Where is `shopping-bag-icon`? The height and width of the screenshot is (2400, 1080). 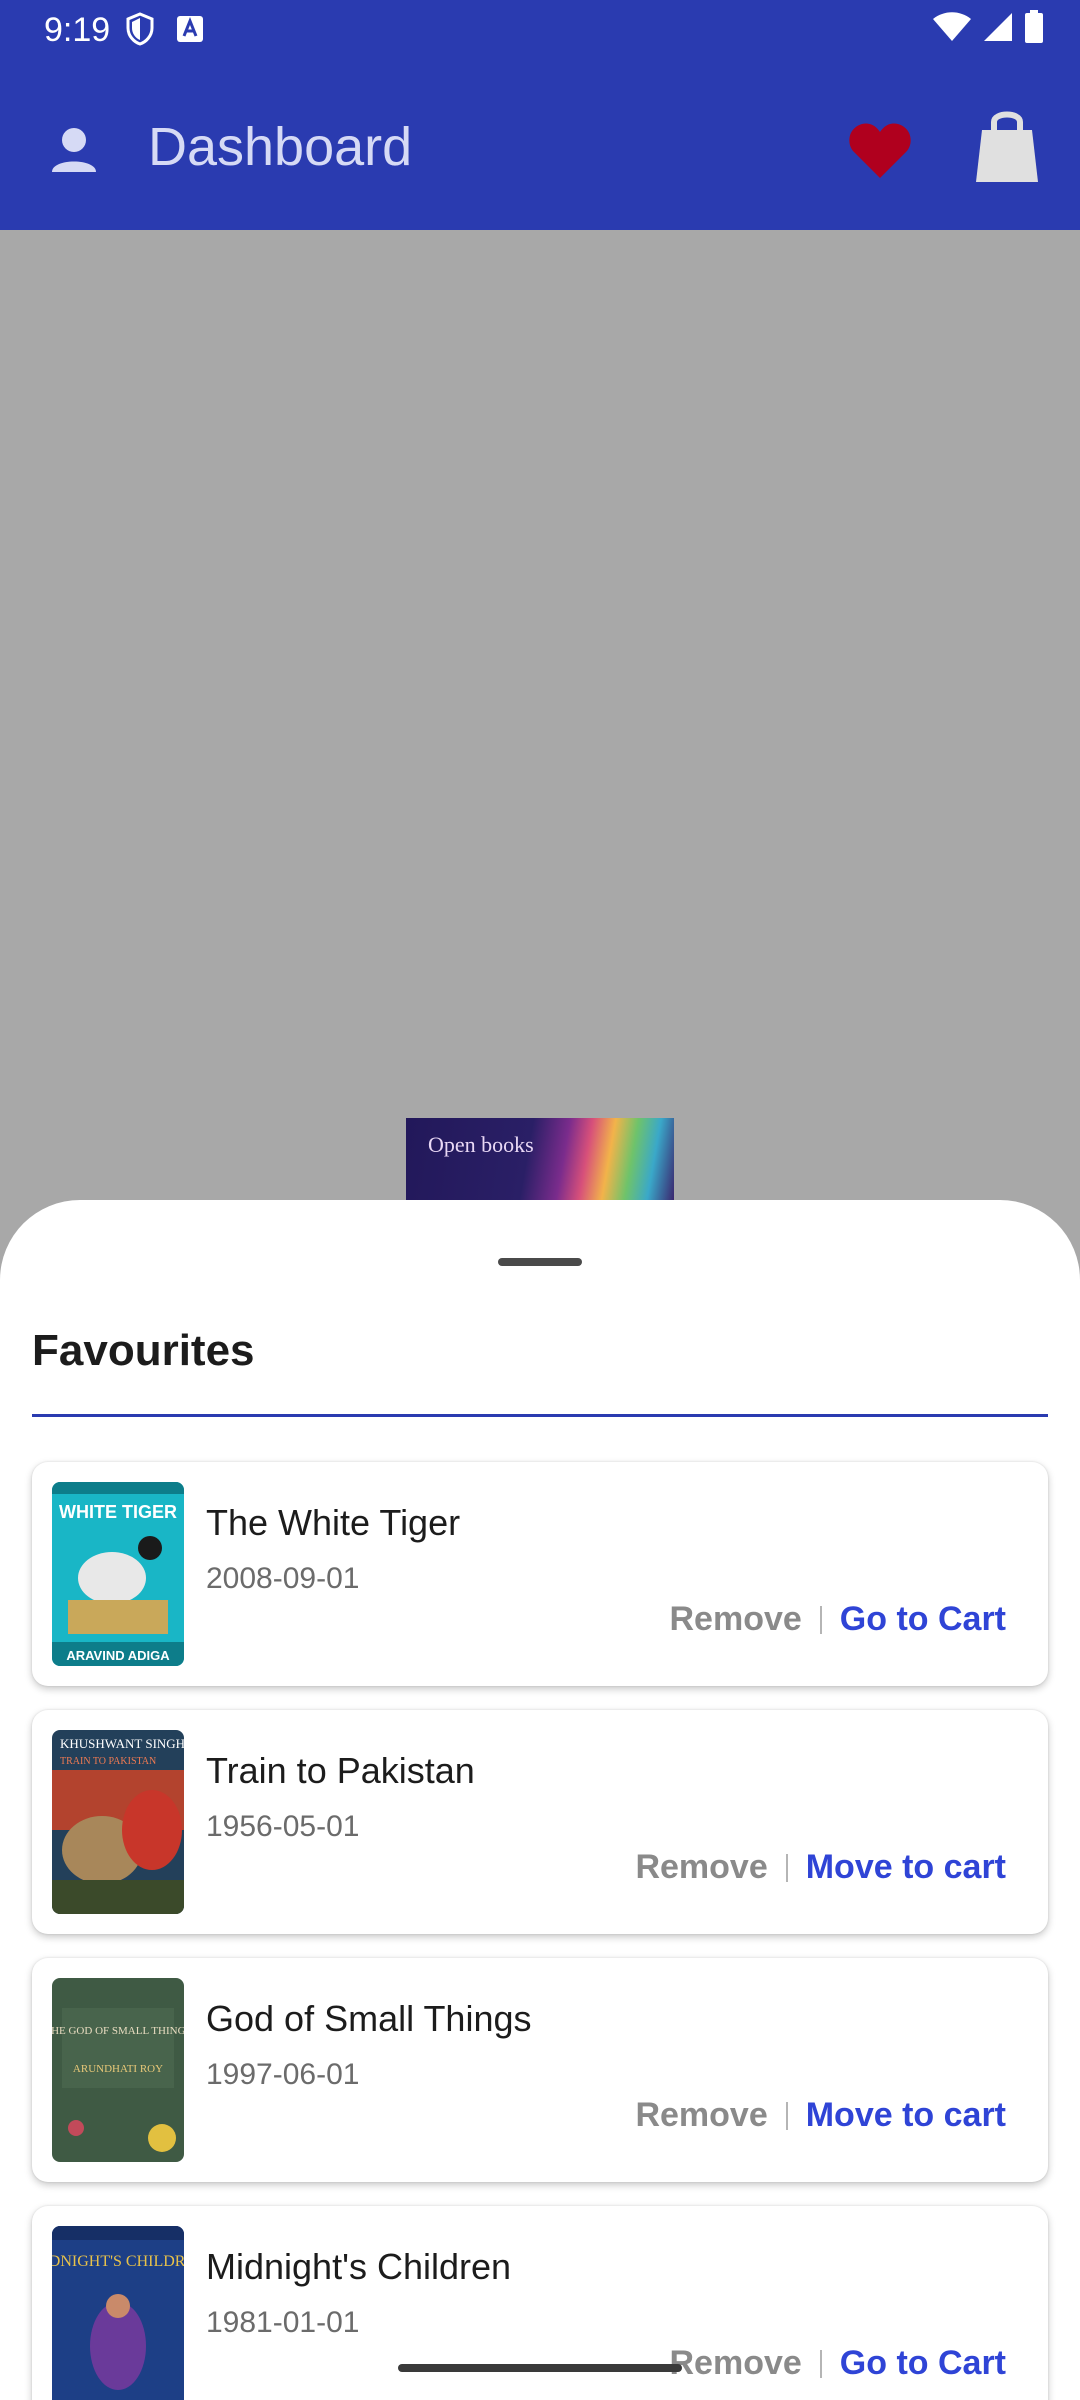
shopping-bag-icon is located at coordinates (1007, 145).